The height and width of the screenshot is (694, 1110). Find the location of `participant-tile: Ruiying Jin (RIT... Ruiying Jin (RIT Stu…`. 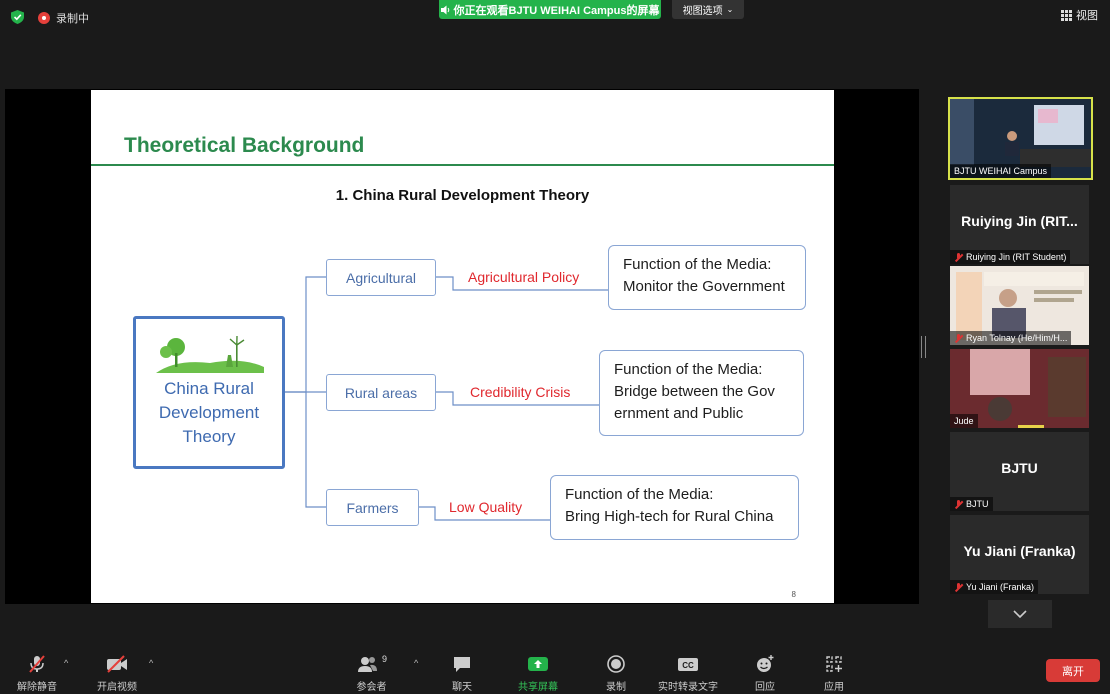

participant-tile: Ruiying Jin (RIT... Ruiying Jin (RIT Stu… is located at coordinates (1019, 224).